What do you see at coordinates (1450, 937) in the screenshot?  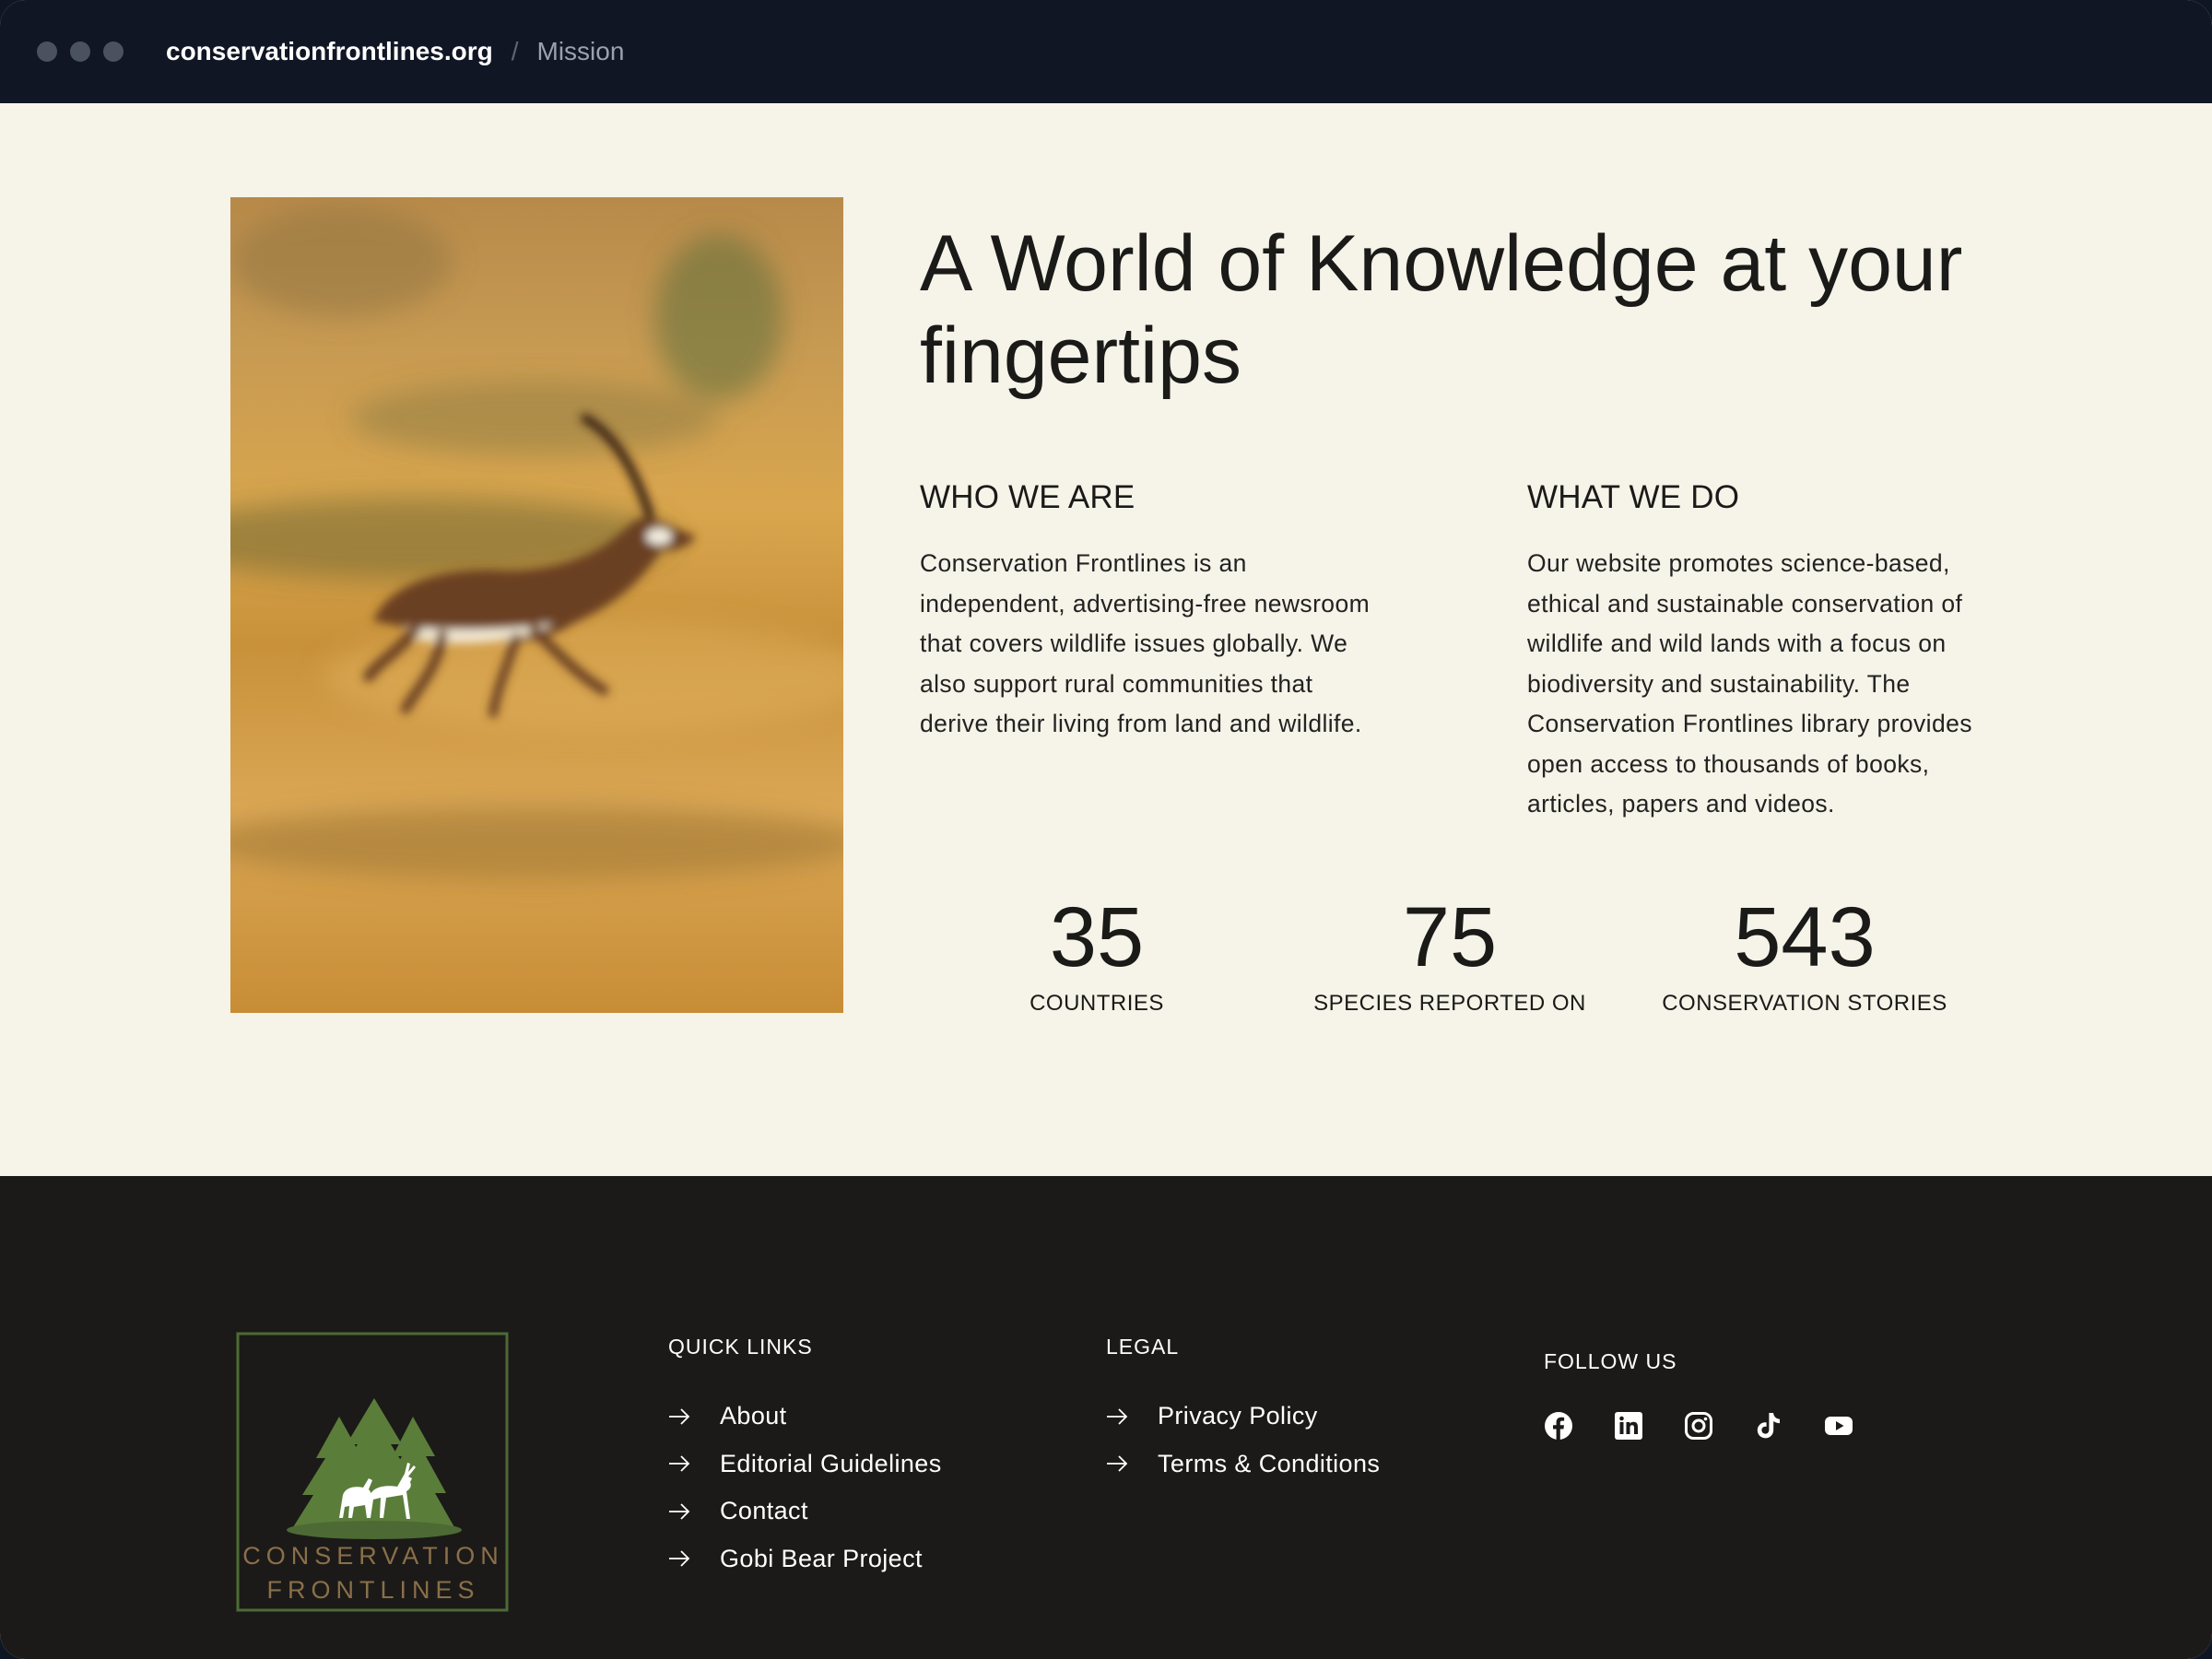 I see `stat-value: 75` at bounding box center [1450, 937].